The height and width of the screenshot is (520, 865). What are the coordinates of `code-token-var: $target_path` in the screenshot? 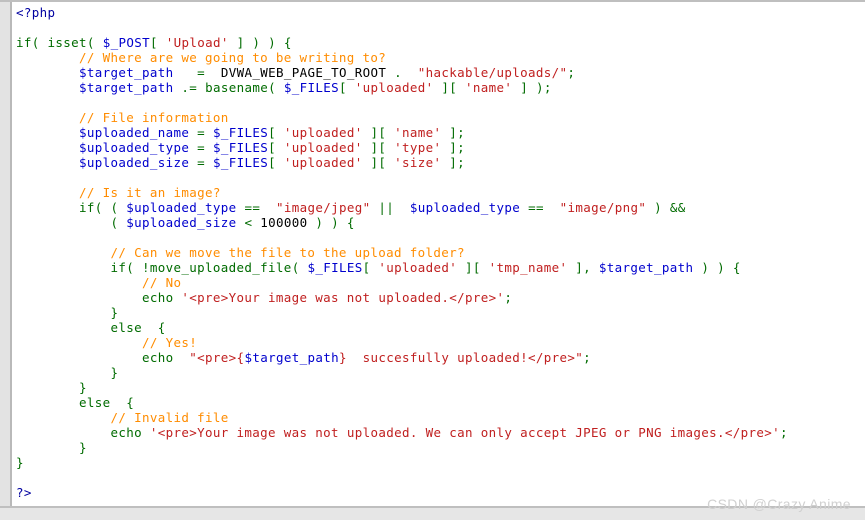 It's located at (291, 357).